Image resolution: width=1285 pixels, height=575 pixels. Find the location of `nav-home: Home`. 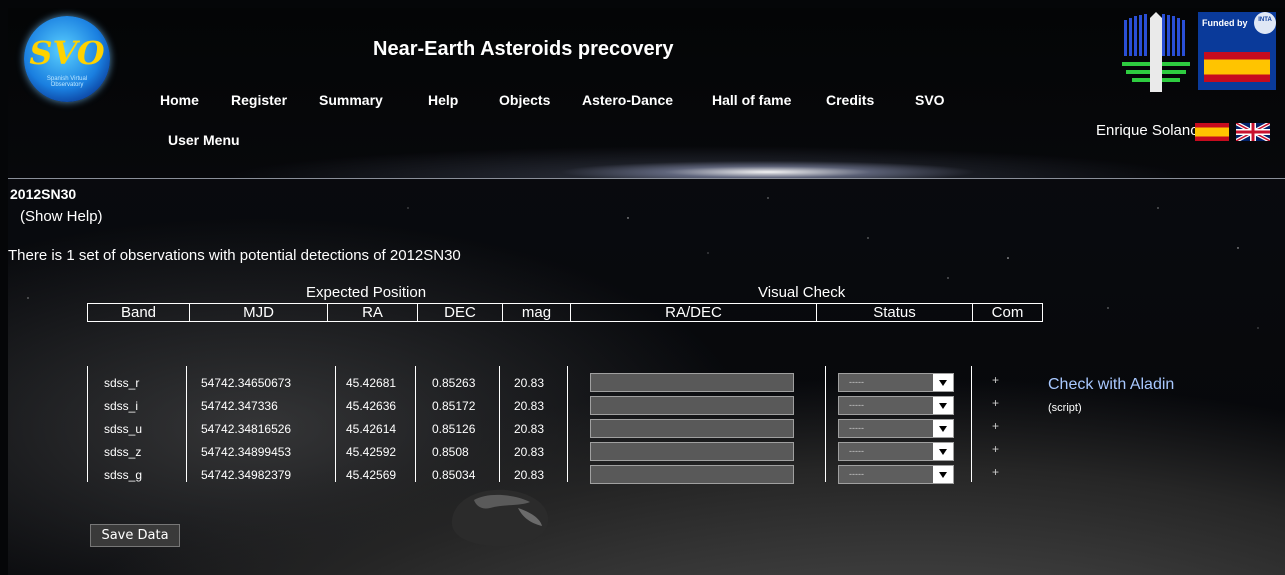

nav-home: Home is located at coordinates (179, 100).